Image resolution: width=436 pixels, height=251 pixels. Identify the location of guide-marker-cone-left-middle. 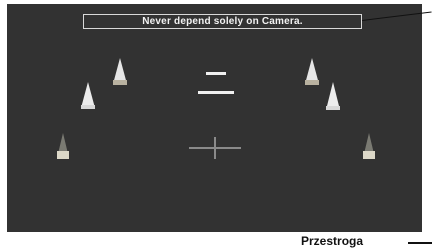
(88, 95).